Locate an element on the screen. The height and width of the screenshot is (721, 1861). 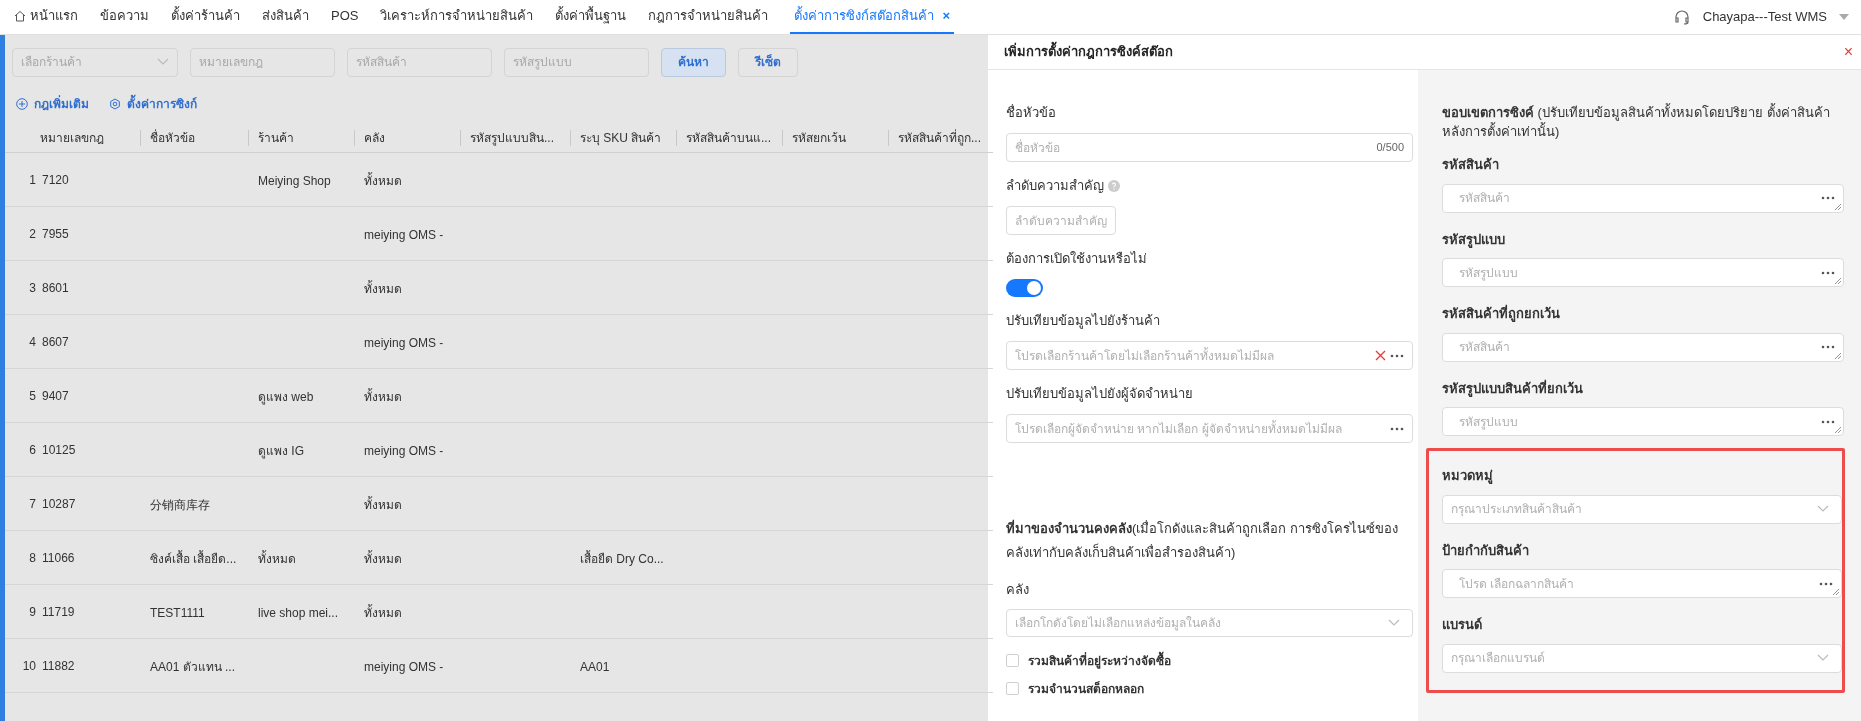
field-label: ลำดับความสำคัญ is located at coordinates (1055, 186).